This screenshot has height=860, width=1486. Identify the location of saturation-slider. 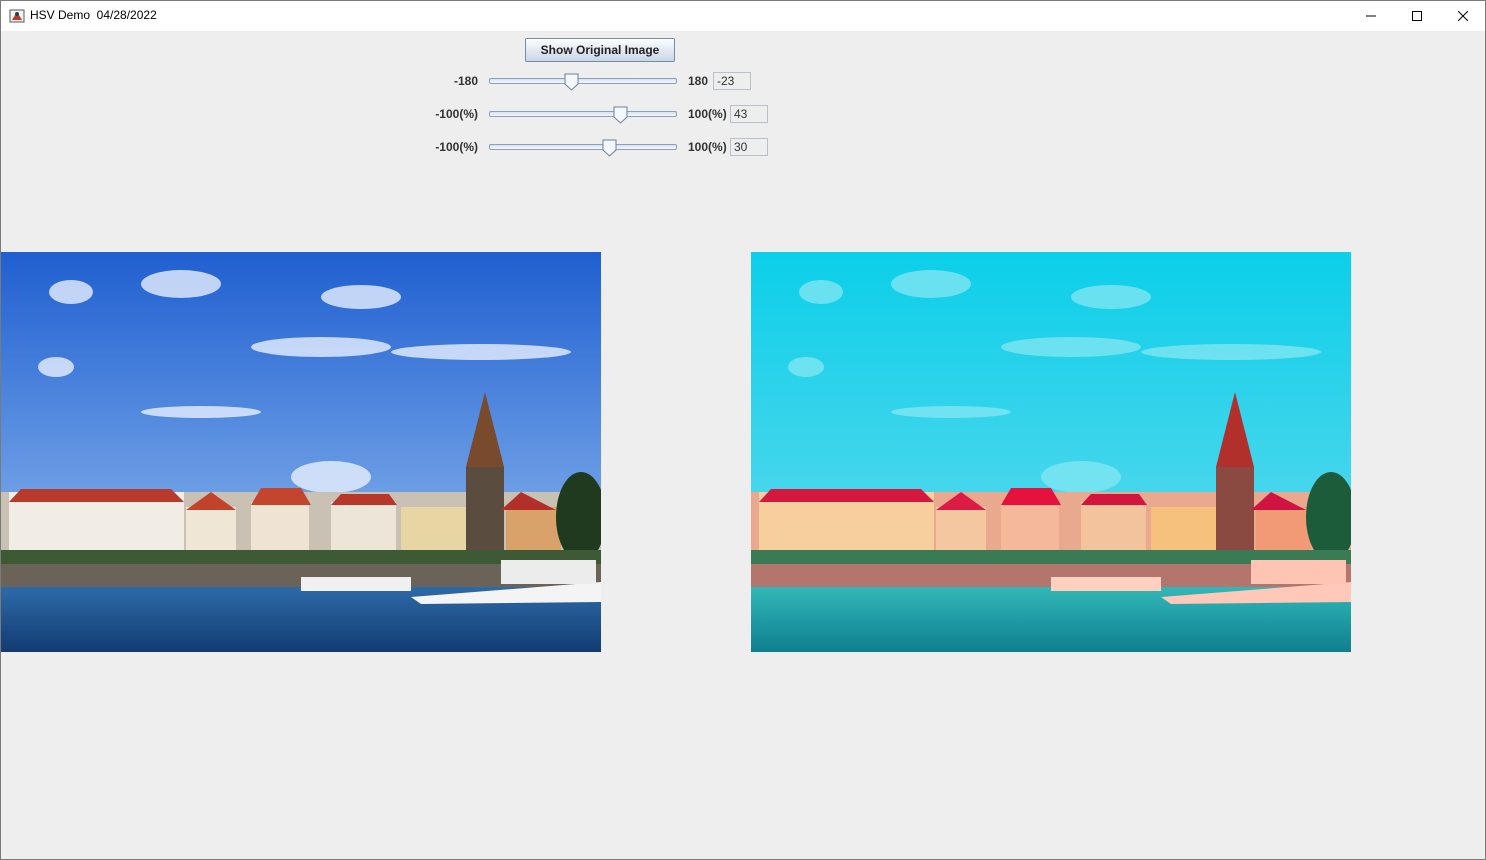
(583, 116).